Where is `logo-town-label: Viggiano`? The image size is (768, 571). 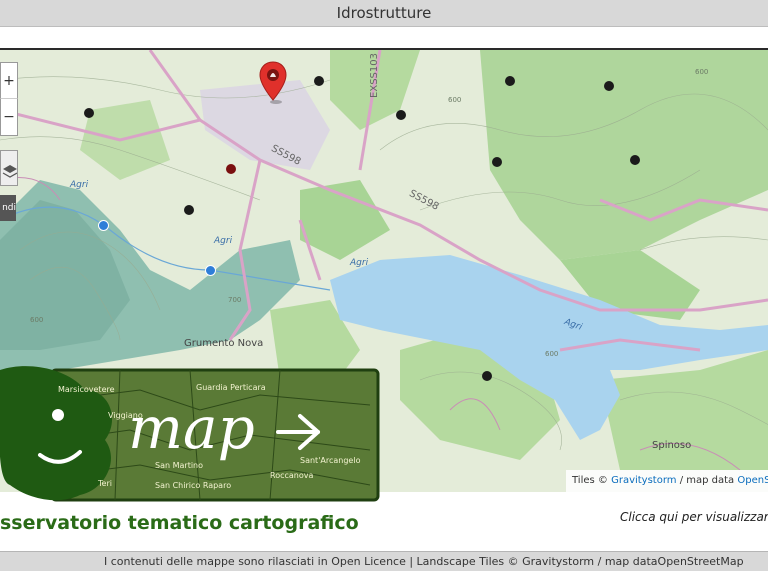 logo-town-label: Viggiano is located at coordinates (125, 415).